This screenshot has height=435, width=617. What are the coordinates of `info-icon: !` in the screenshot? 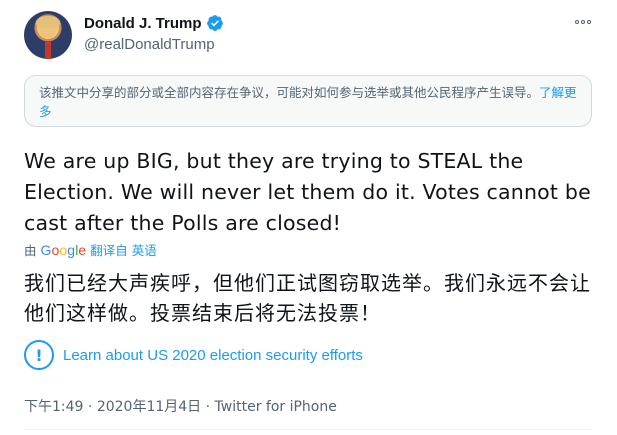 It's located at (39, 355).